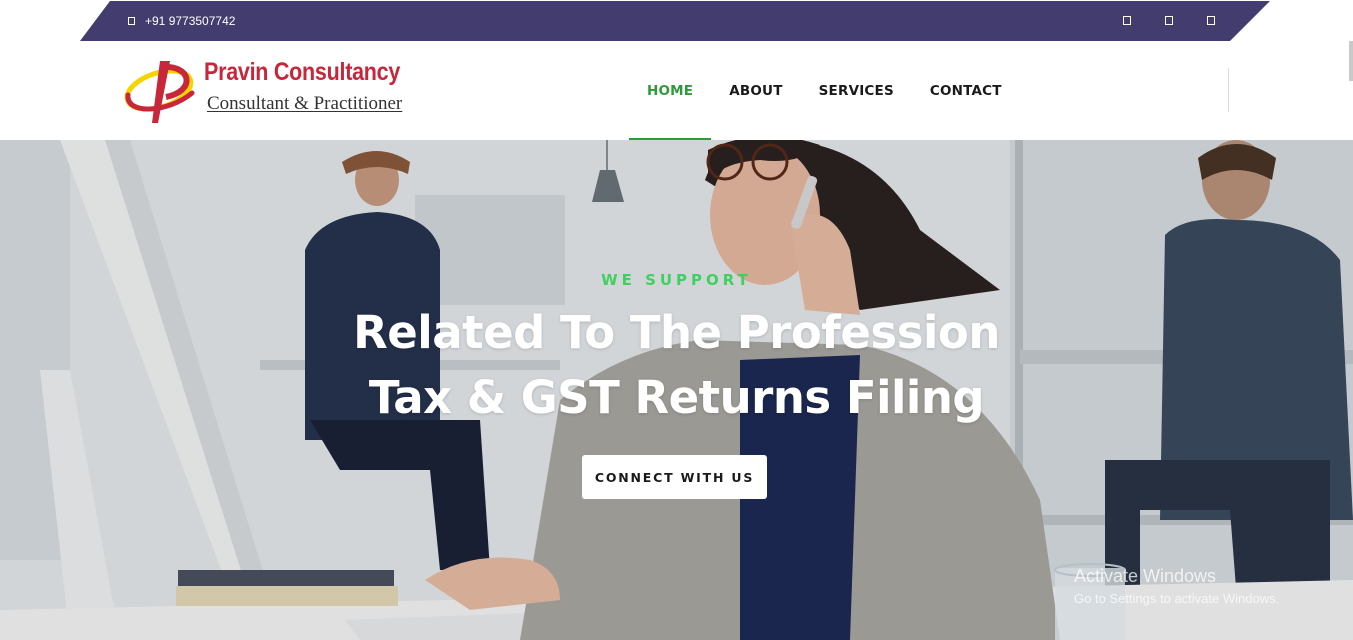 Image resolution: width=1353 pixels, height=640 pixels. I want to click on main-nav: HOME ABOUT SERVICES CONTACT, so click(824, 90).